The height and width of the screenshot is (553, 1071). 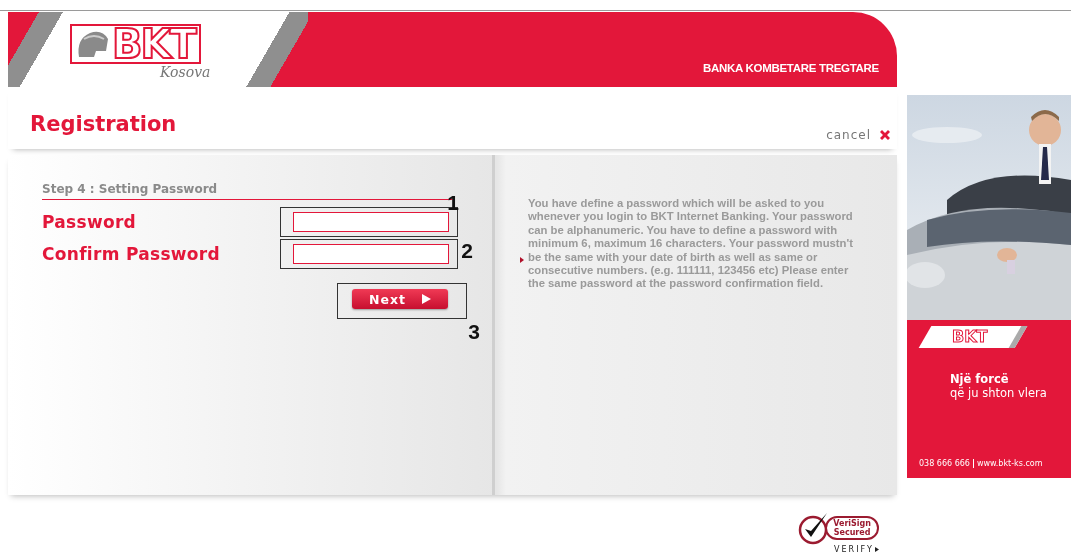 What do you see at coordinates (944, 463) in the screenshot?
I see `ad-phone: 038 666 666` at bounding box center [944, 463].